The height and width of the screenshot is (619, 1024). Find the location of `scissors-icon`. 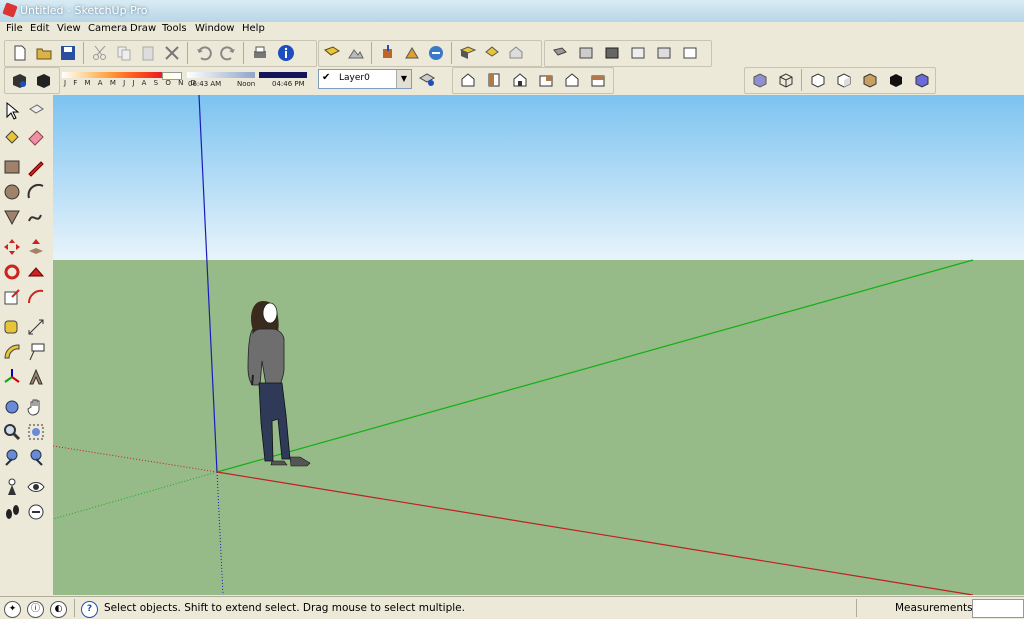

scissors-icon is located at coordinates (99, 52).